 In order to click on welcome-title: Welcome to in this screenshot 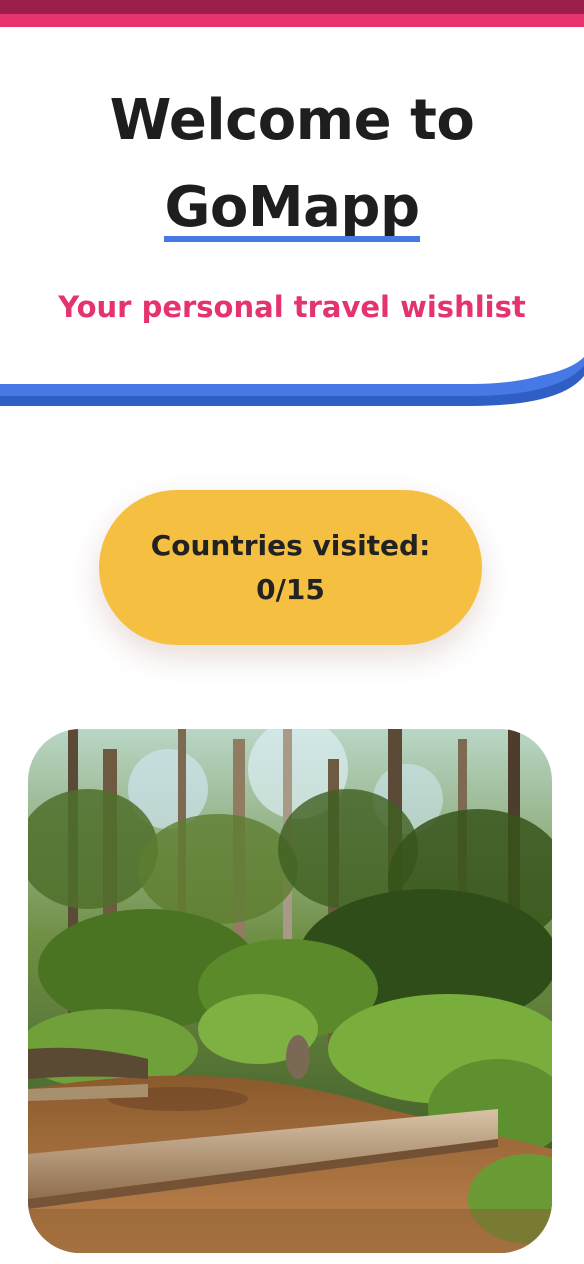, I will do `click(292, 120)`.